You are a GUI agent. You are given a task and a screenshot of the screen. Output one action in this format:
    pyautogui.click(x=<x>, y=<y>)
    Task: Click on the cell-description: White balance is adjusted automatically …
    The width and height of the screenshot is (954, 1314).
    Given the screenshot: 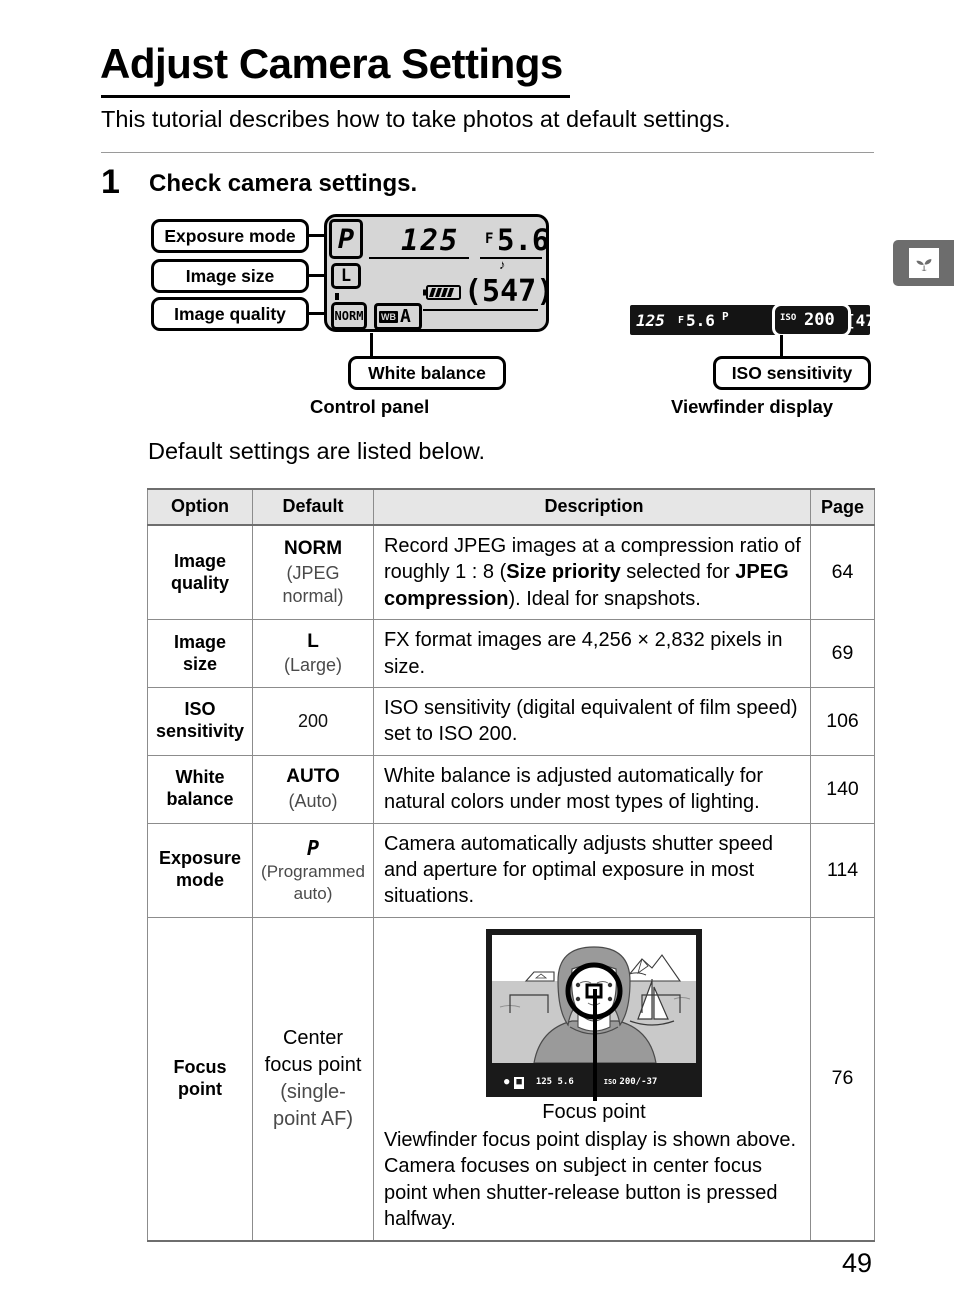 What is the action you would take?
    pyautogui.click(x=592, y=789)
    